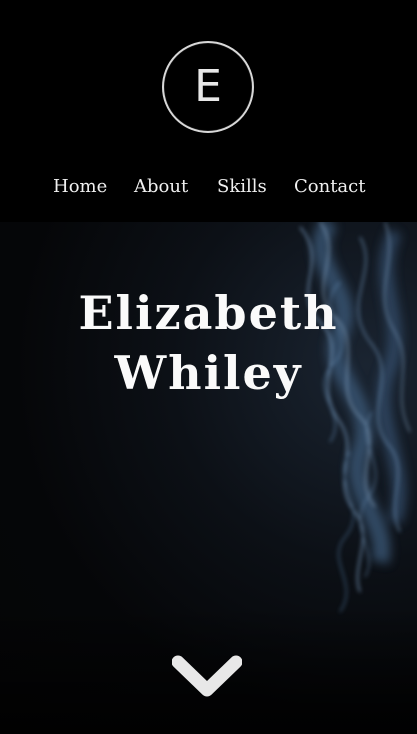 The height and width of the screenshot is (734, 417). What do you see at coordinates (208, 312) in the screenshot?
I see `hero-name-line1: Elizabeth` at bounding box center [208, 312].